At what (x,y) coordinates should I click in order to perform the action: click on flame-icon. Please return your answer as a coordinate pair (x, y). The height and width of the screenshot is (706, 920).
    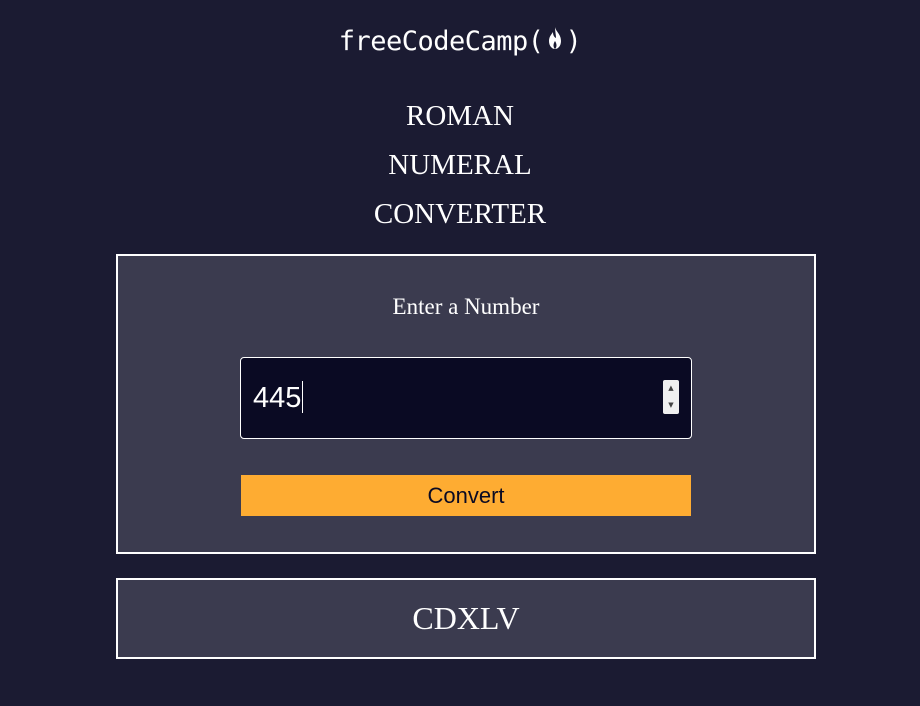
    Looking at the image, I should click on (555, 43).